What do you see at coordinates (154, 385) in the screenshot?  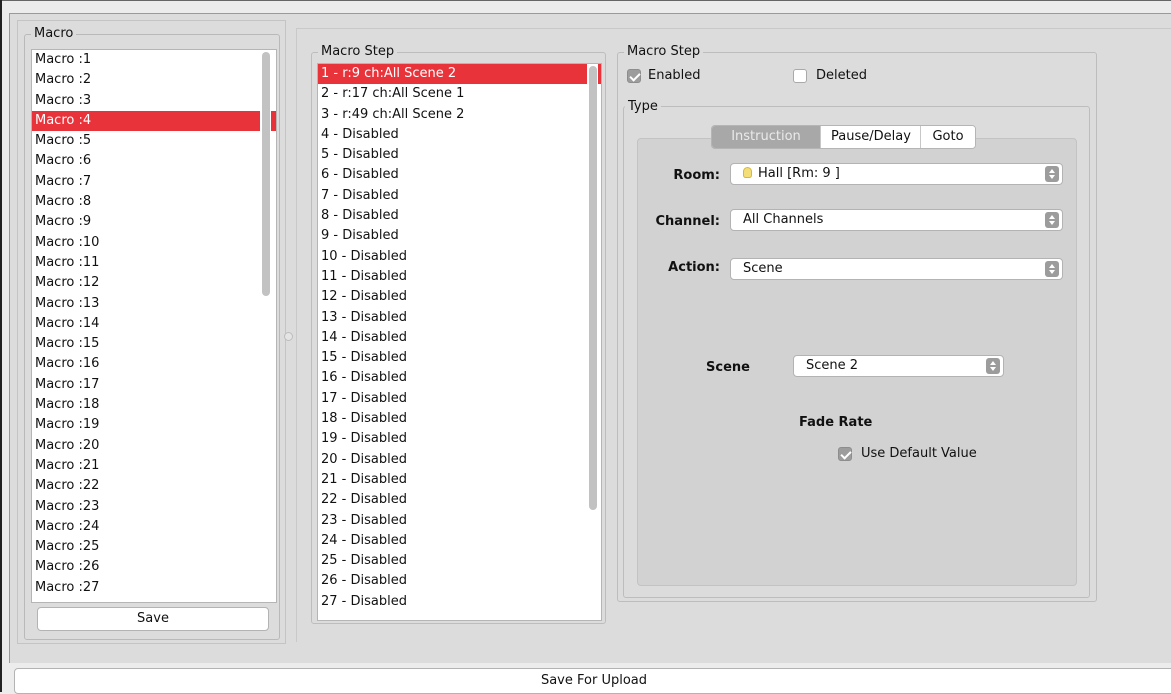 I see `macro-list-item: Macro :17` at bounding box center [154, 385].